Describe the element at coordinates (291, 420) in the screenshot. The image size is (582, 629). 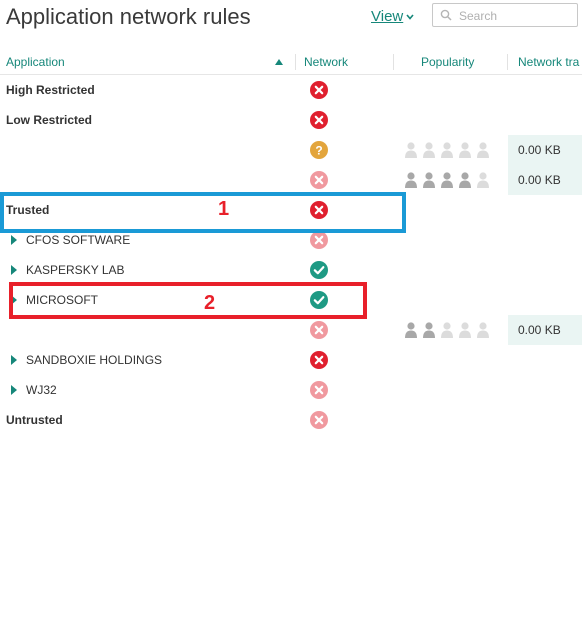
I see `table-row: Untrusted` at that location.